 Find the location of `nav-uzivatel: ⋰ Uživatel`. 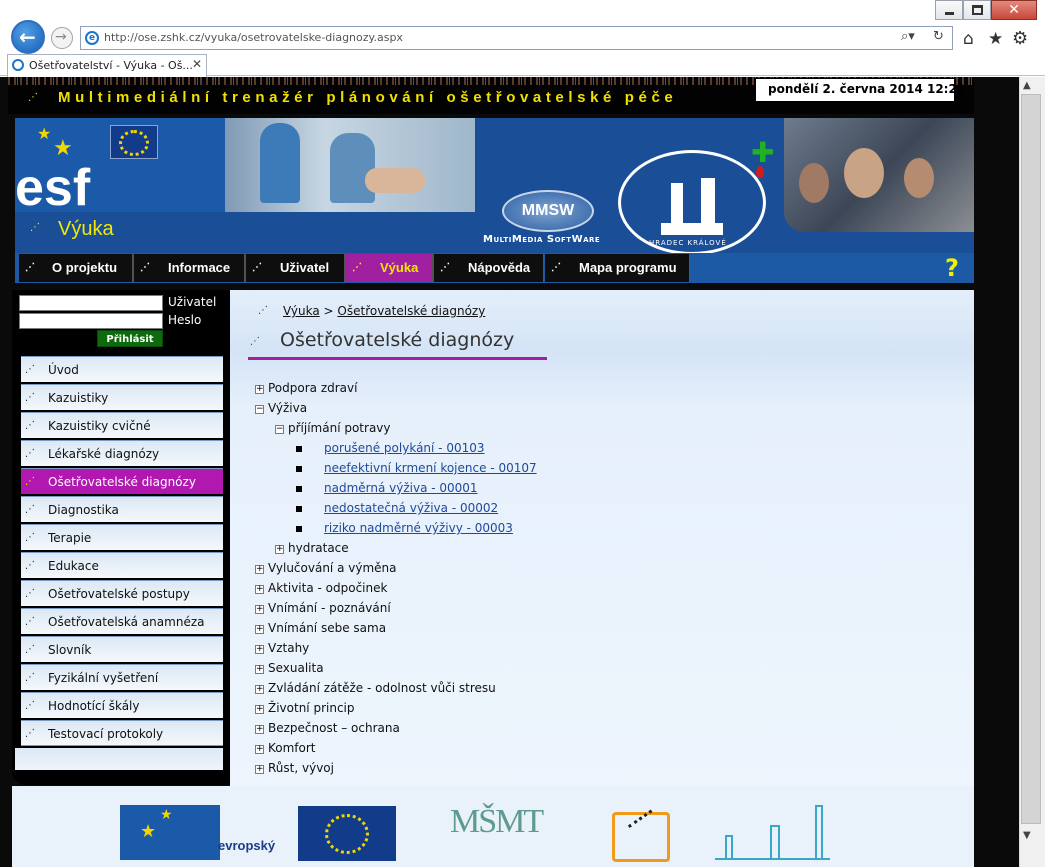

nav-uzivatel: ⋰ Uživatel is located at coordinates (295, 268).